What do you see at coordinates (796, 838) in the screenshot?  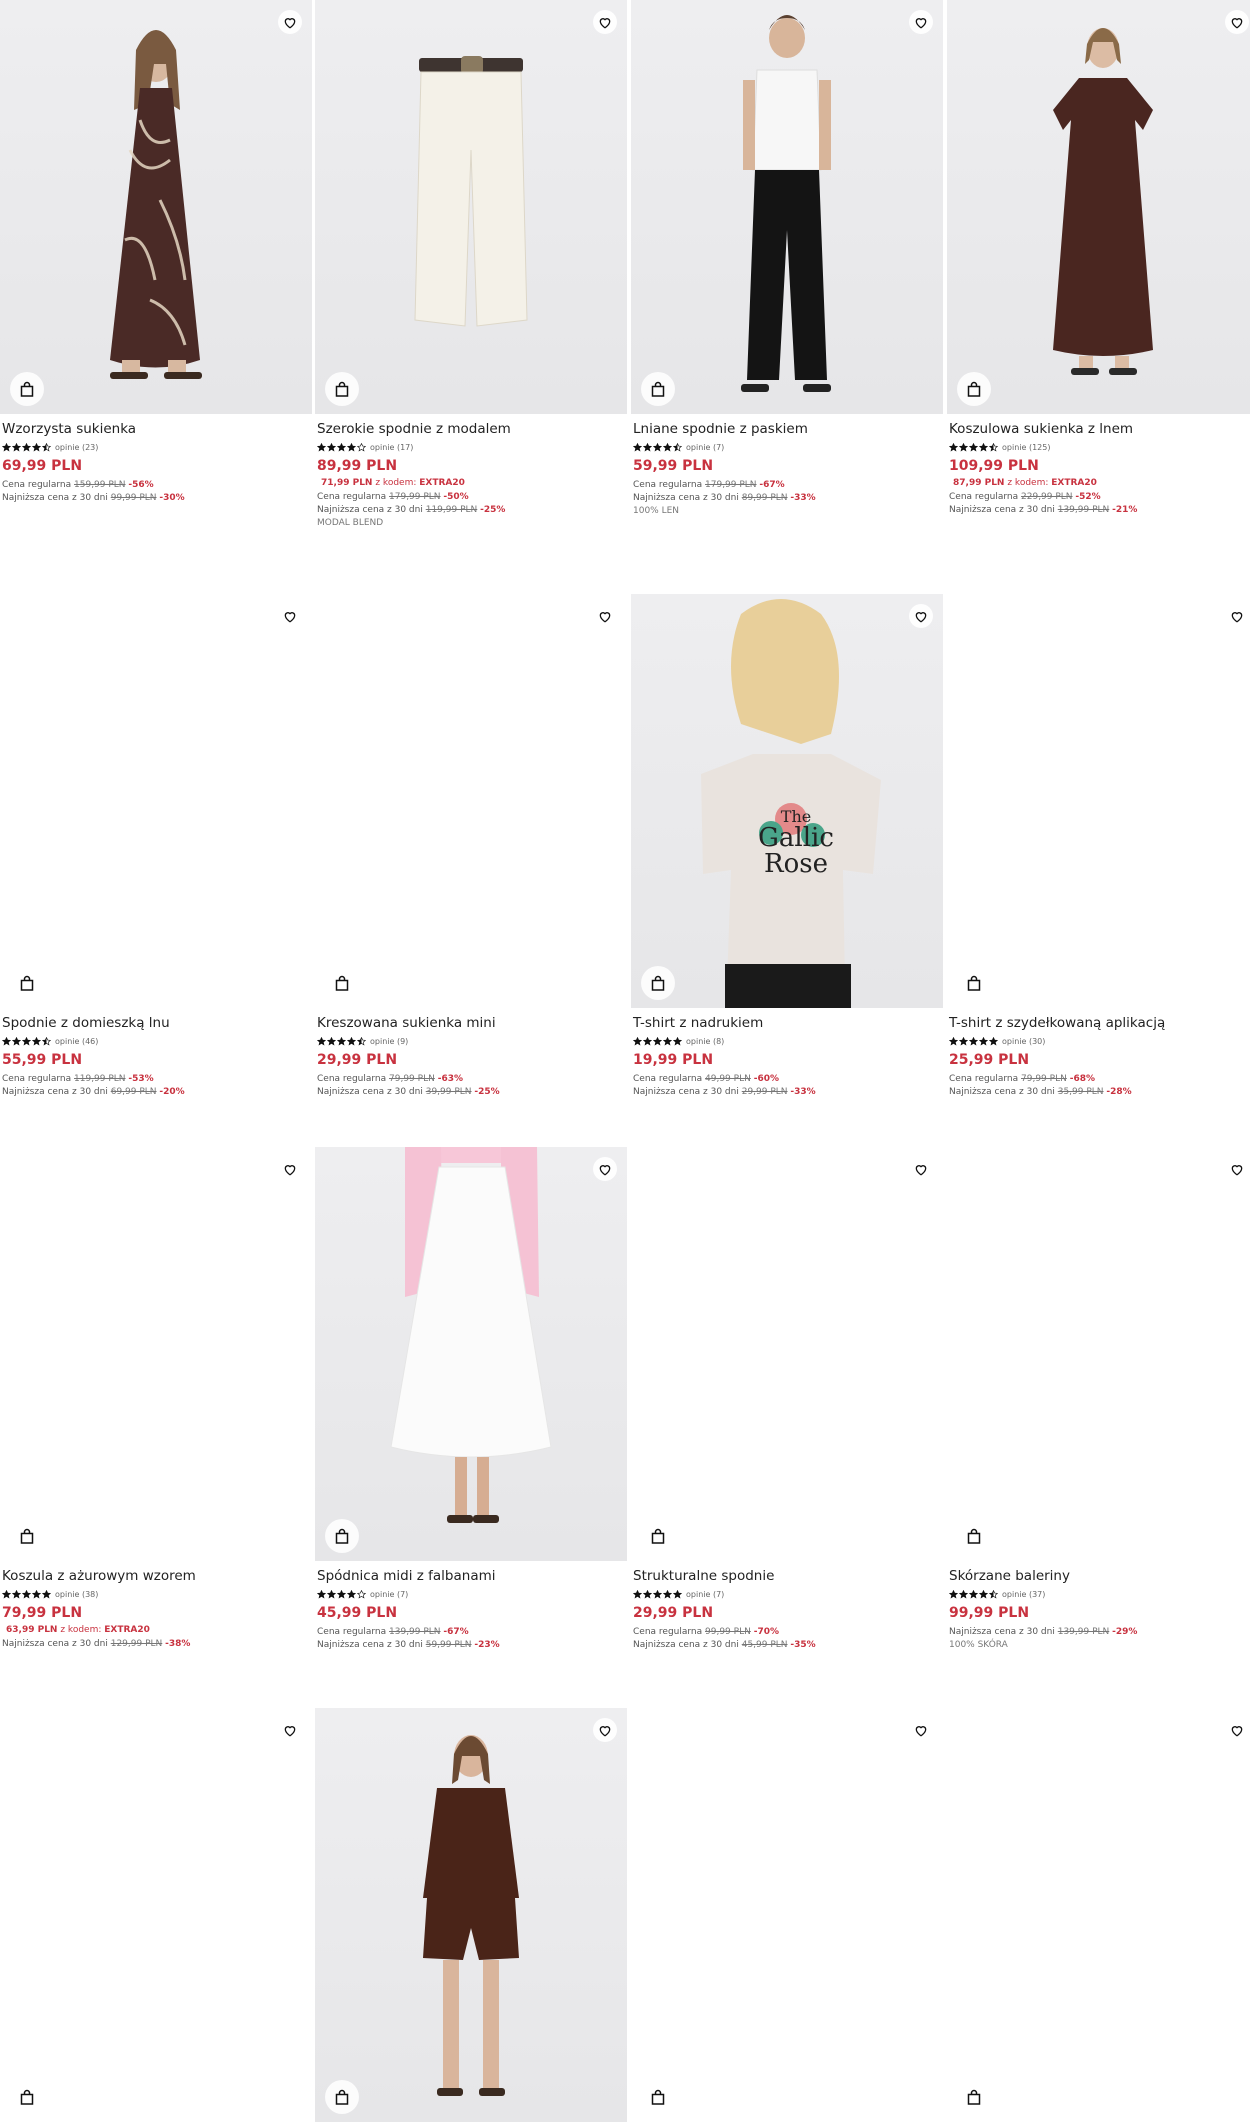 I see `tshirt-print-word: Gallic` at bounding box center [796, 838].